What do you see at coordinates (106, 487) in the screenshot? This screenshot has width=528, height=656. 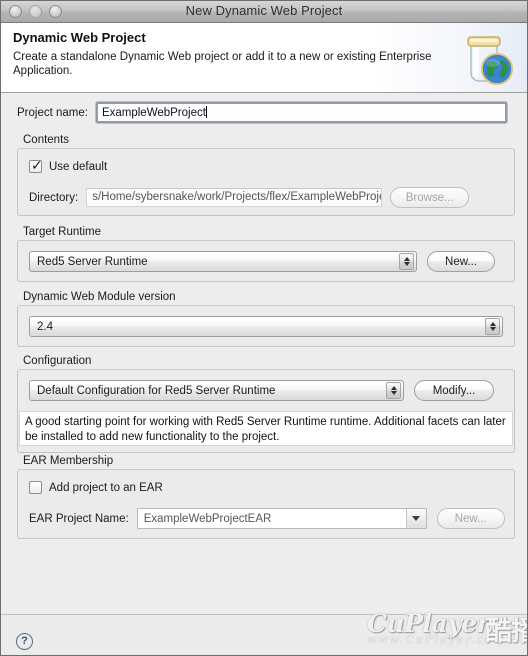 I see `add-to-ear-label: Add project to an EAR` at bounding box center [106, 487].